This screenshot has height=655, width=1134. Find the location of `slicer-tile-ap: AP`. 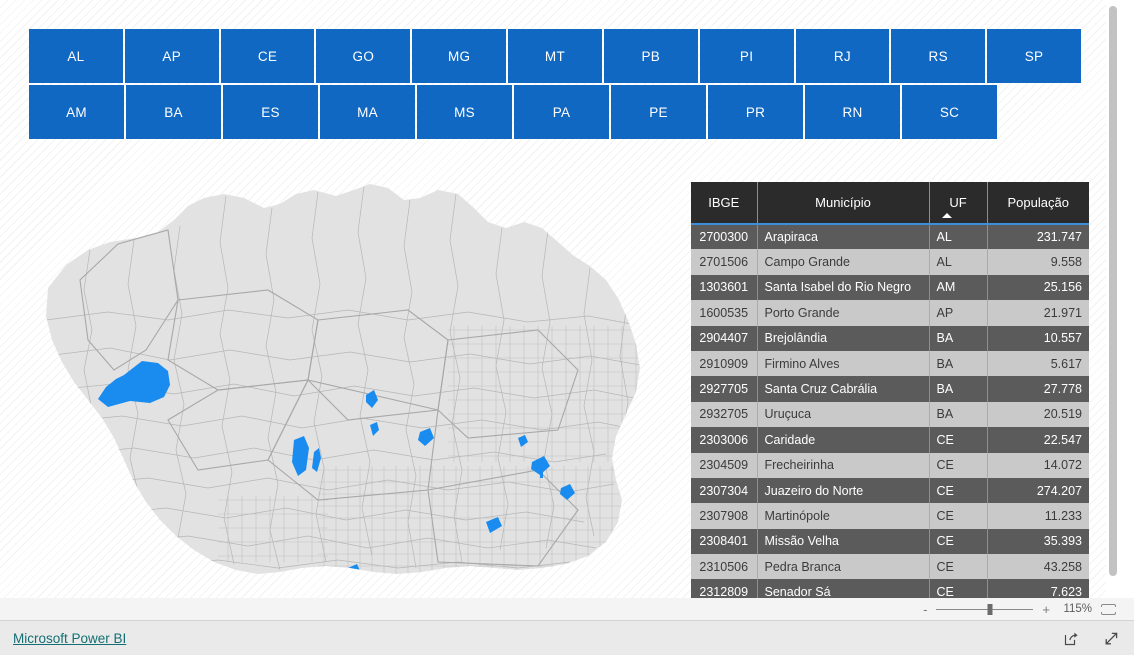

slicer-tile-ap: AP is located at coordinates (171, 56).